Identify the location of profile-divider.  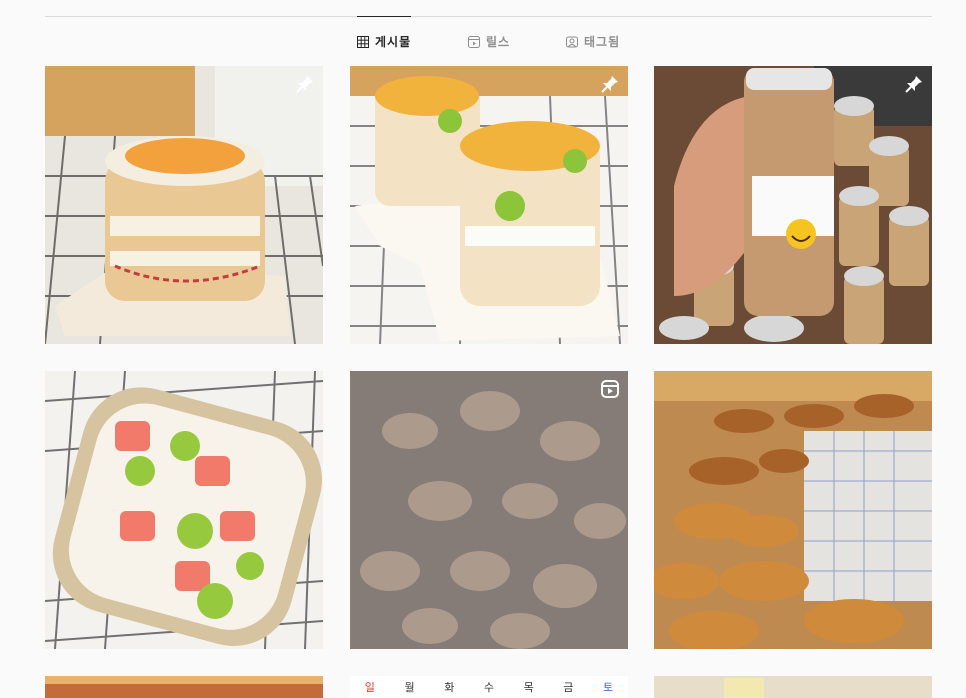
(488, 16).